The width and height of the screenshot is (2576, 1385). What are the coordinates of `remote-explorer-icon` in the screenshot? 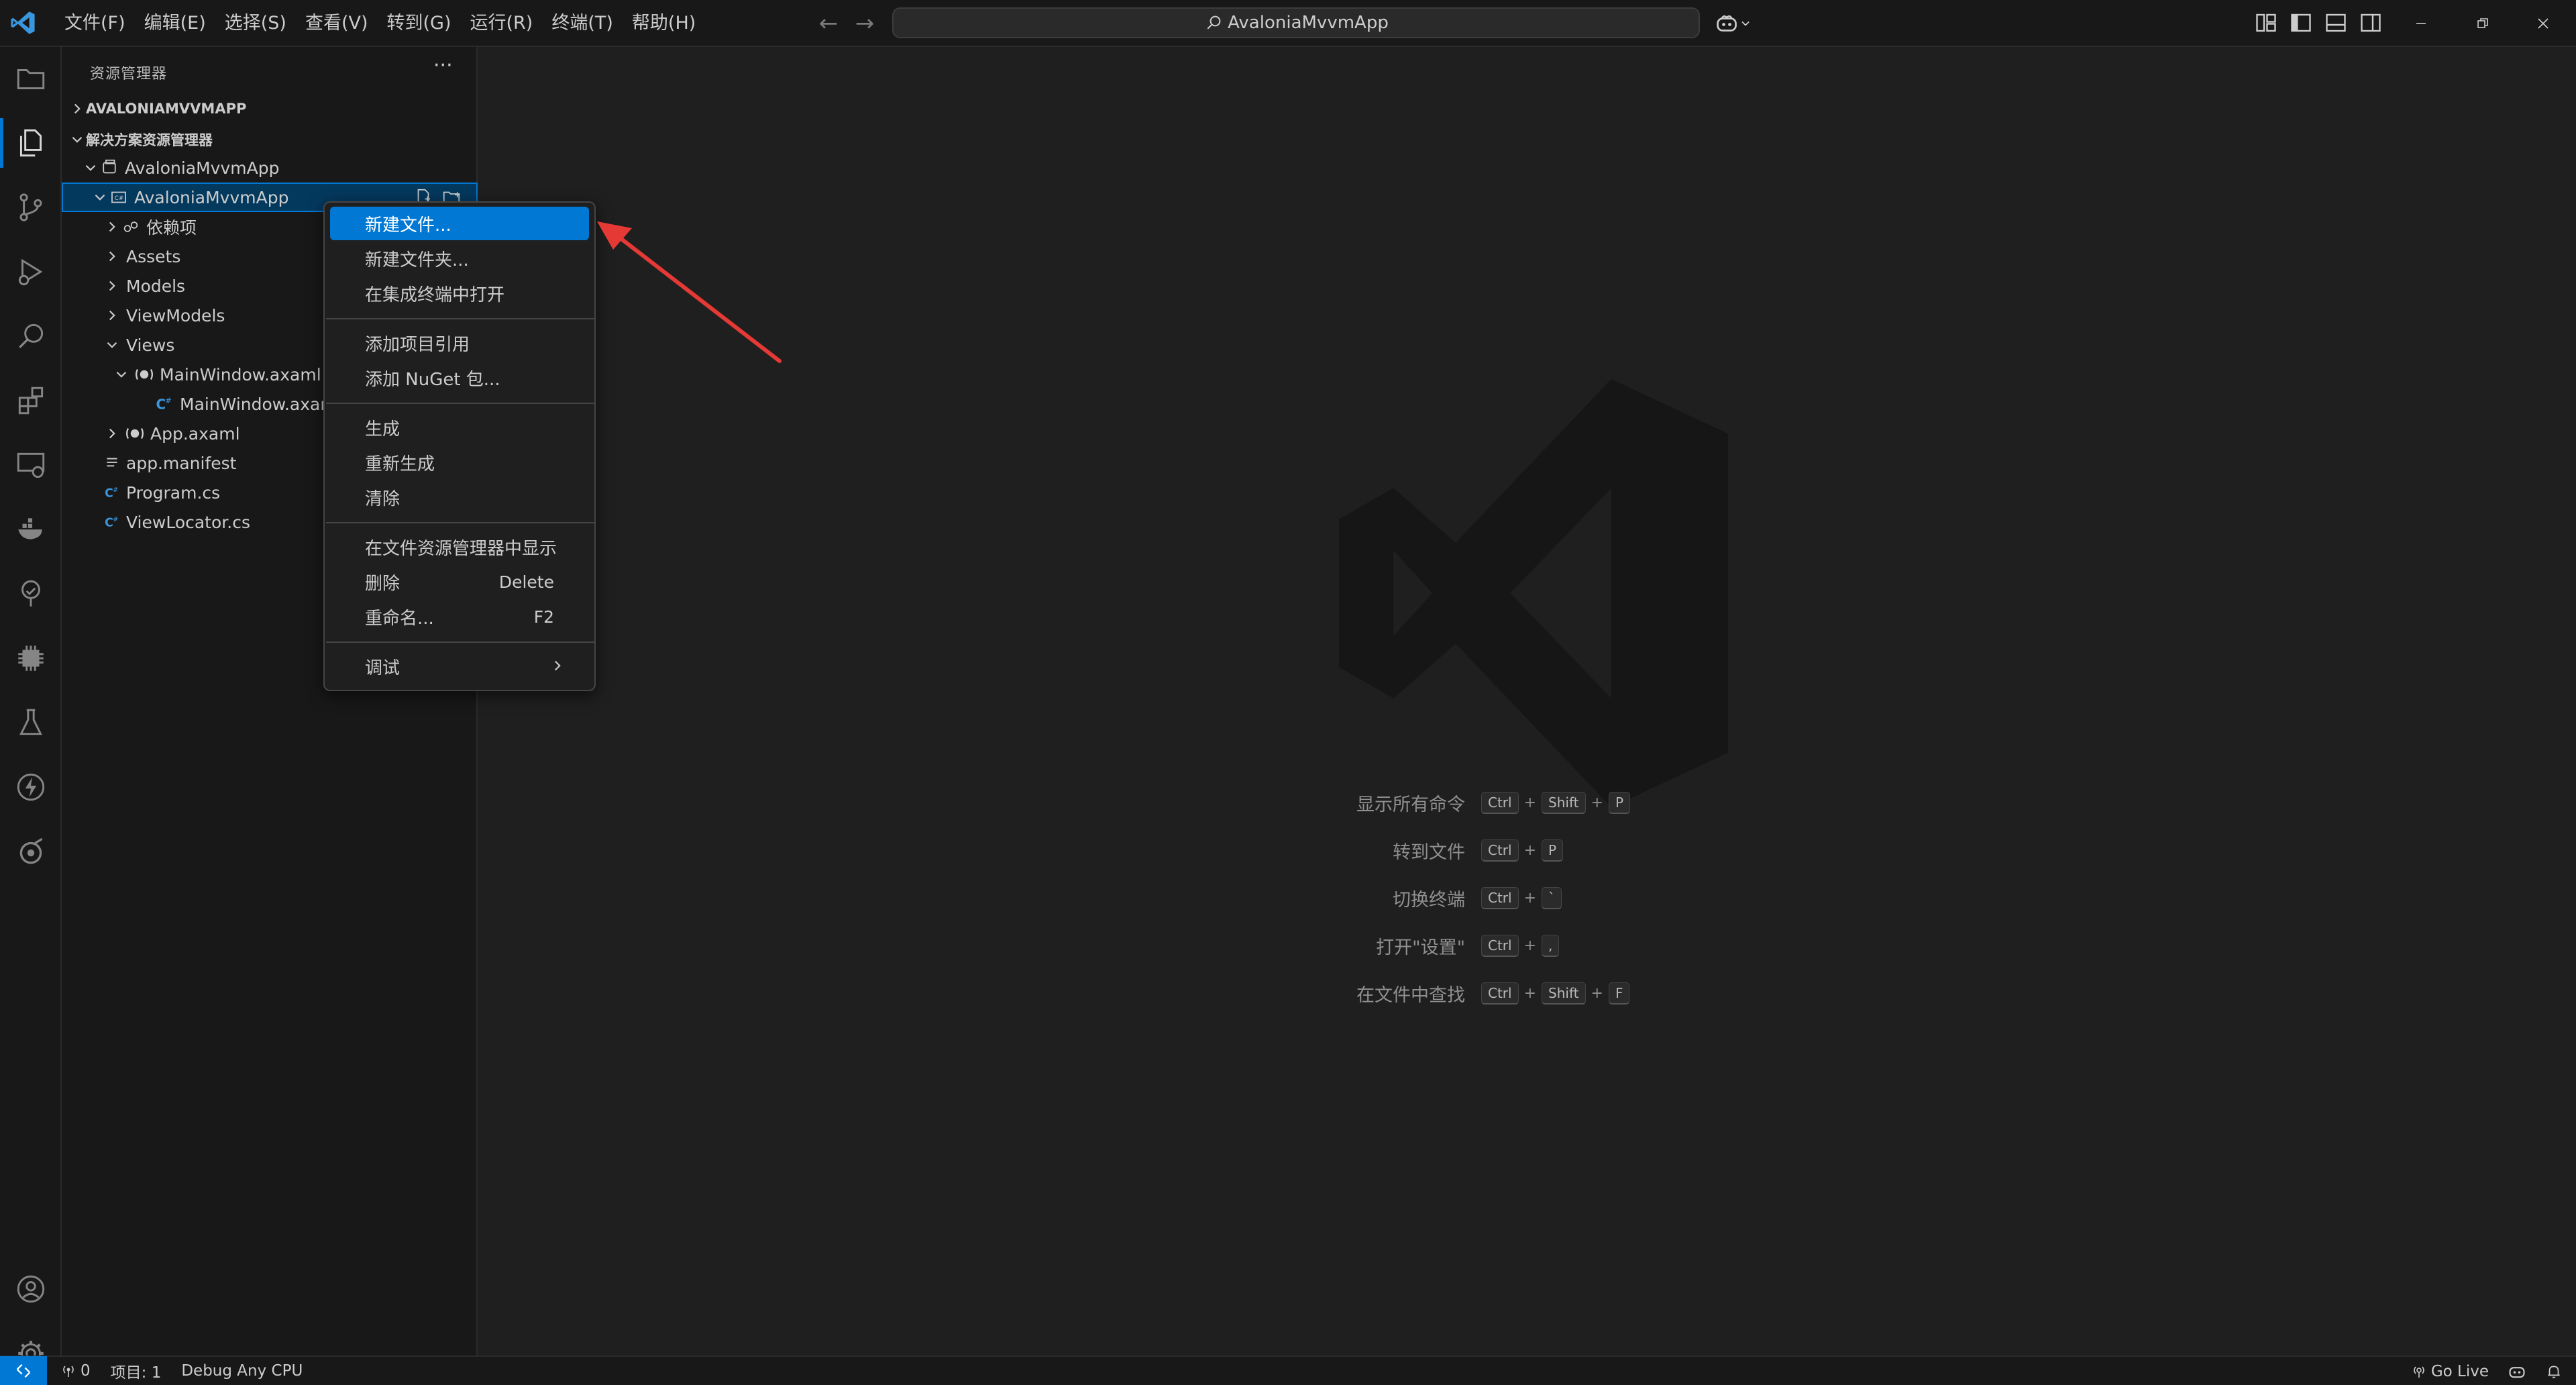 It's located at (31, 465).